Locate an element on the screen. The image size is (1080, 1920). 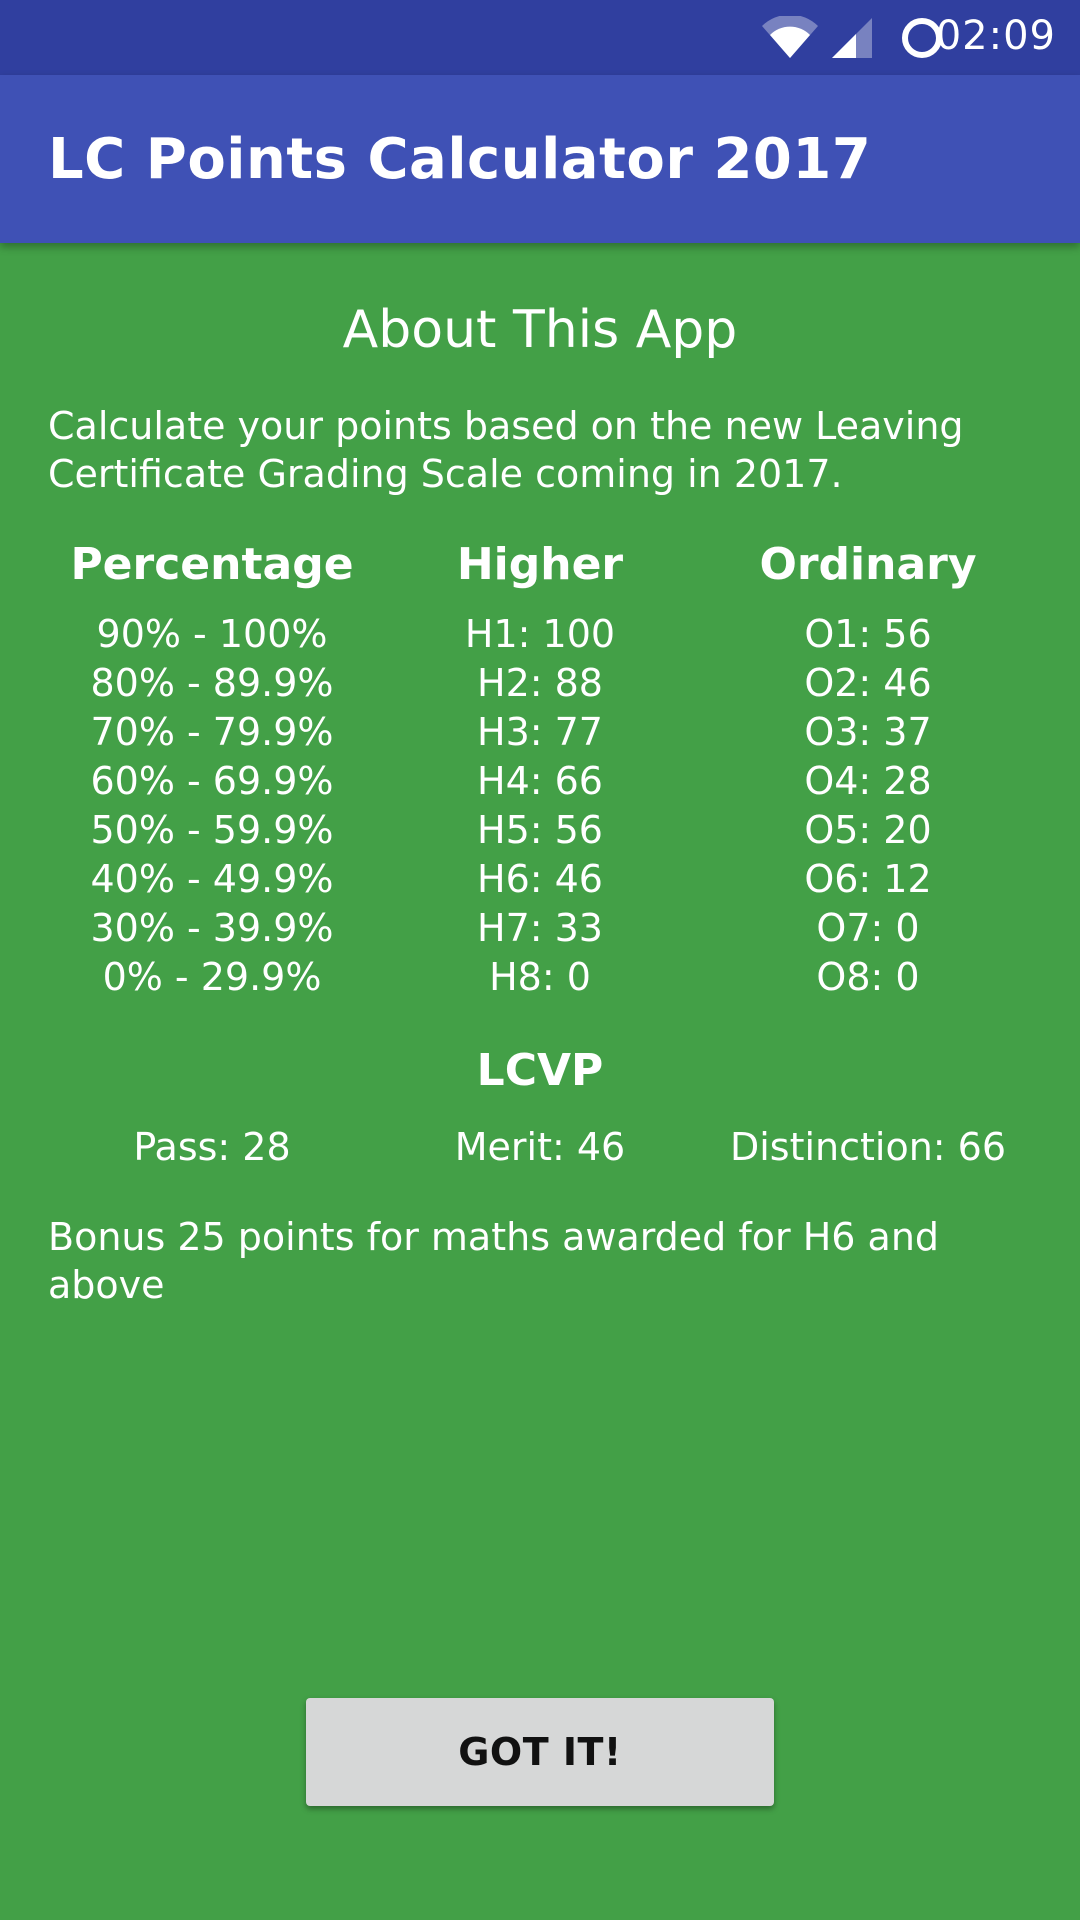
higher-row: H5: 56 is located at coordinates (540, 830).